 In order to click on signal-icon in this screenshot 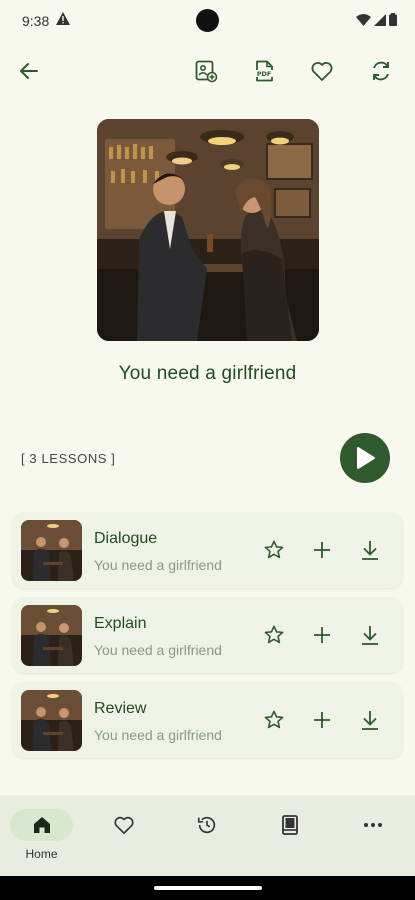, I will do `click(380, 22)`.